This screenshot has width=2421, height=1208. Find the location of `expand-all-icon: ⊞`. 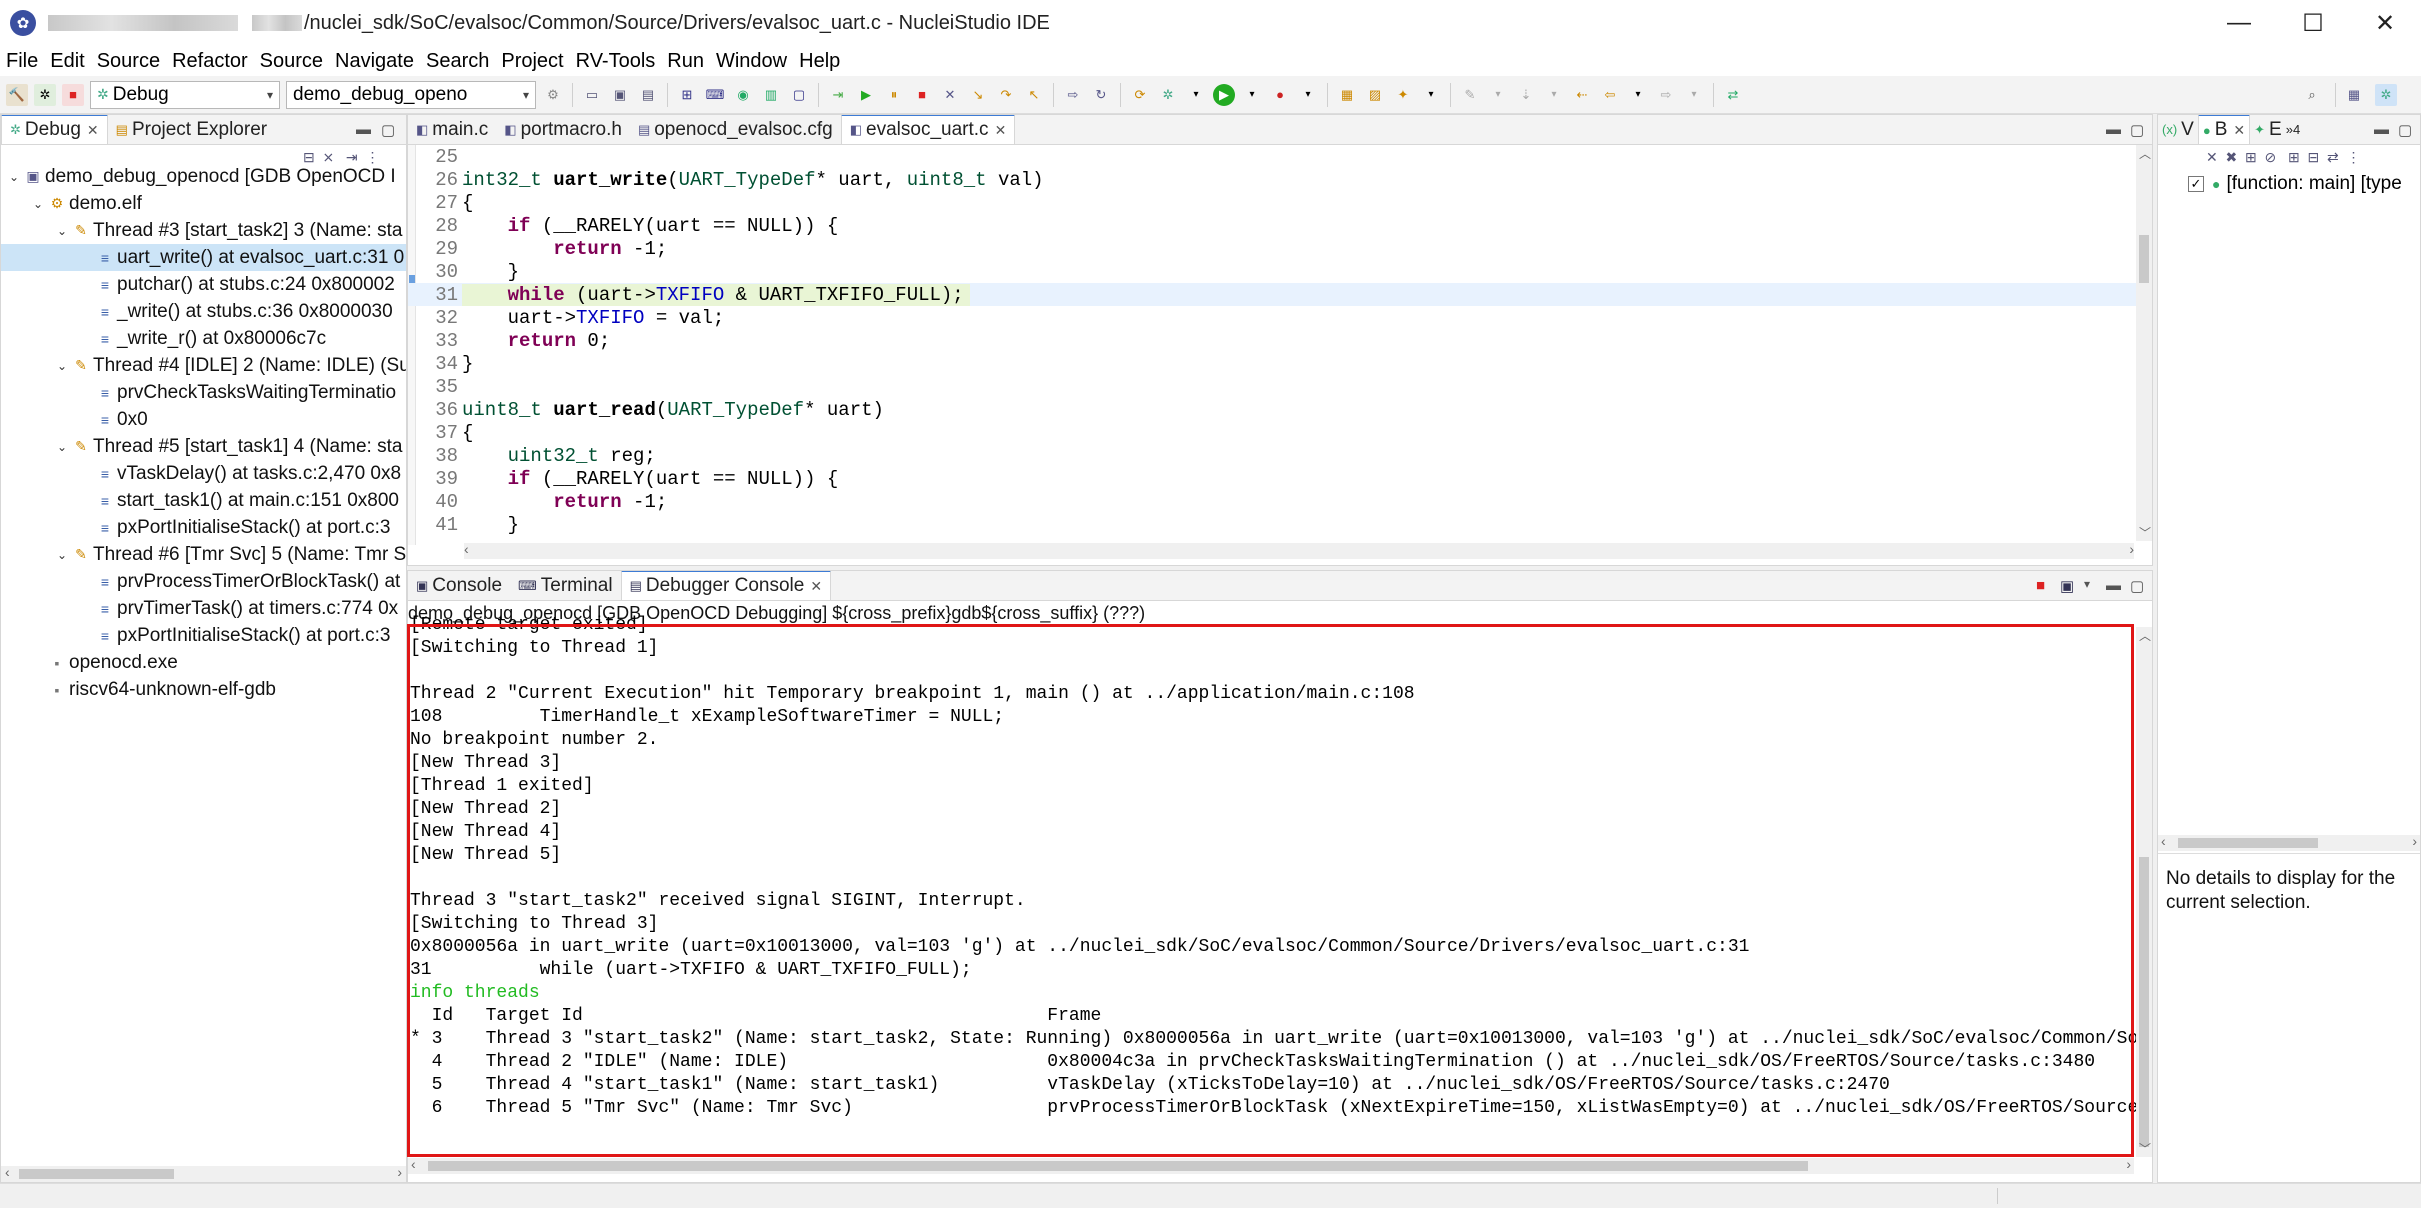

expand-all-icon: ⊞ is located at coordinates (2294, 157).